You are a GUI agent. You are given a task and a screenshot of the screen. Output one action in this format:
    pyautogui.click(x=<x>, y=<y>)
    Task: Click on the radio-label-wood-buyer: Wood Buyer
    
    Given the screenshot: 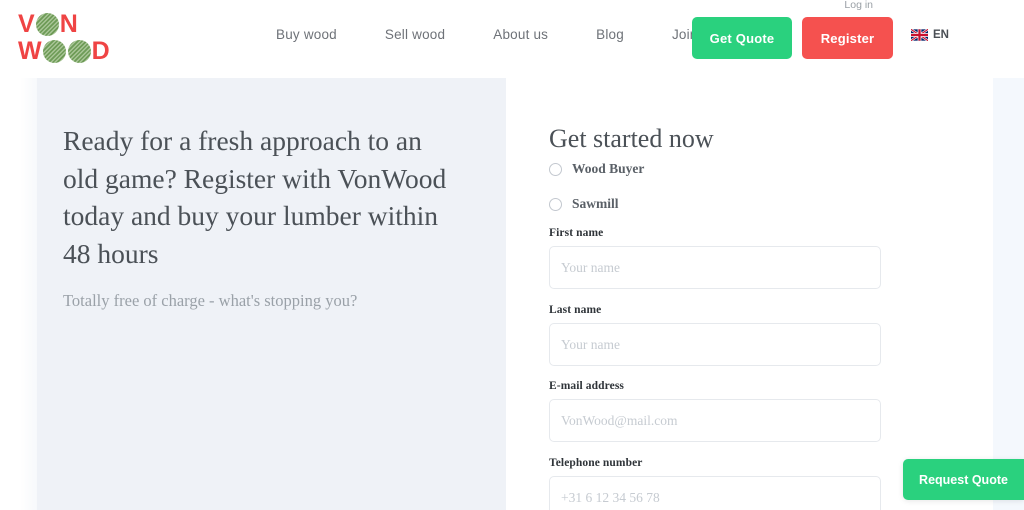 What is the action you would take?
    pyautogui.click(x=608, y=168)
    